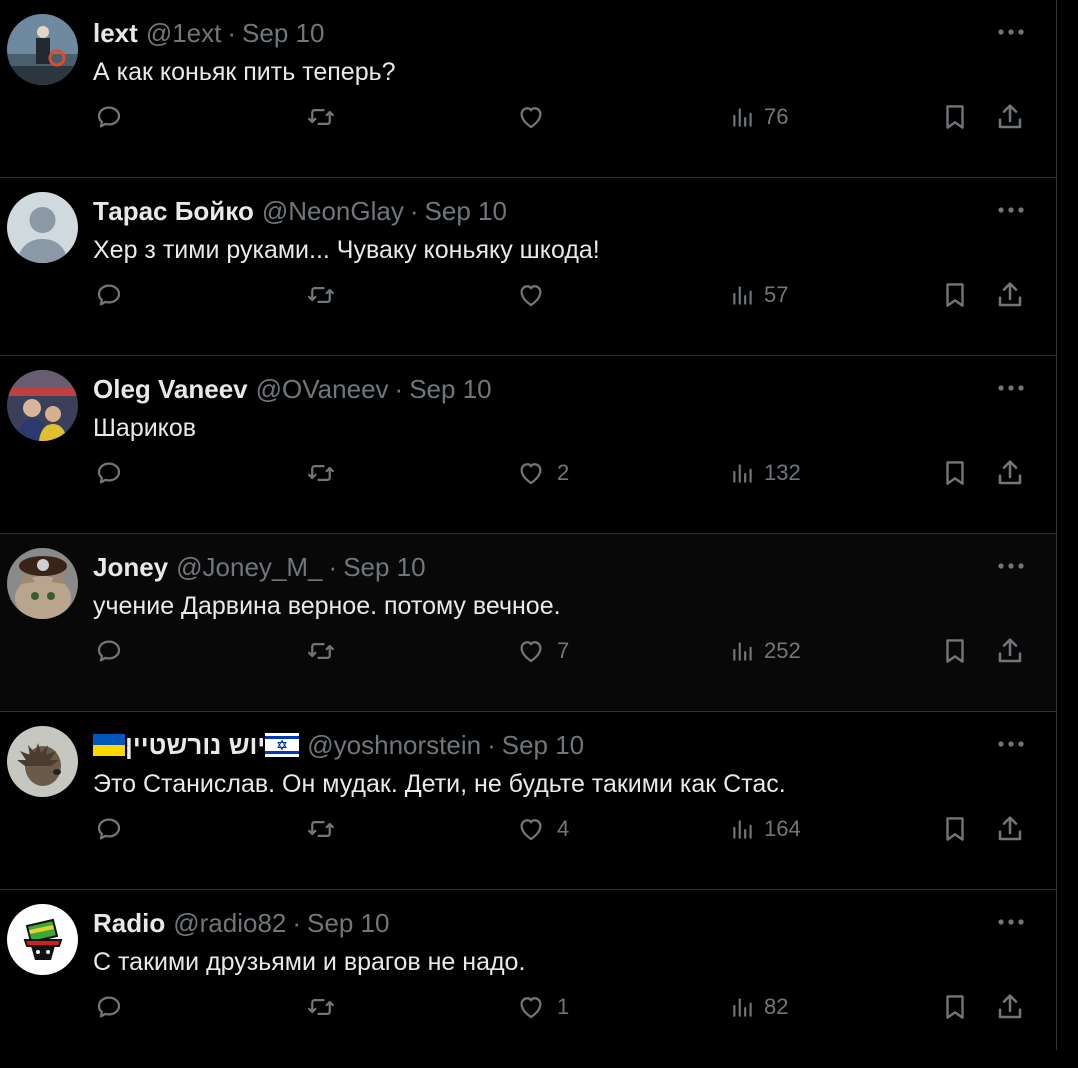 This screenshot has height=1068, width=1078. Describe the element at coordinates (322, 389) in the screenshot. I see `author-handle: @OVaneev` at that location.